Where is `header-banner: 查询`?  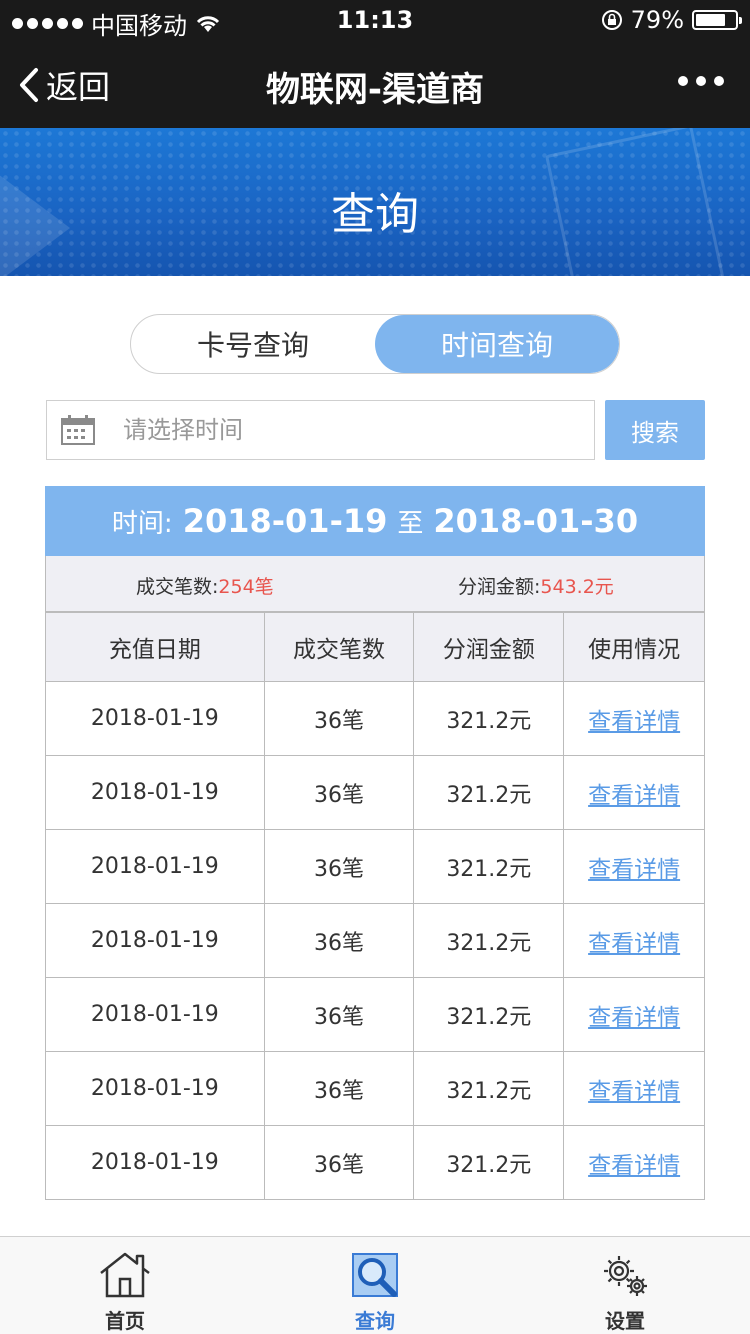
header-banner: 查询 is located at coordinates (375, 202).